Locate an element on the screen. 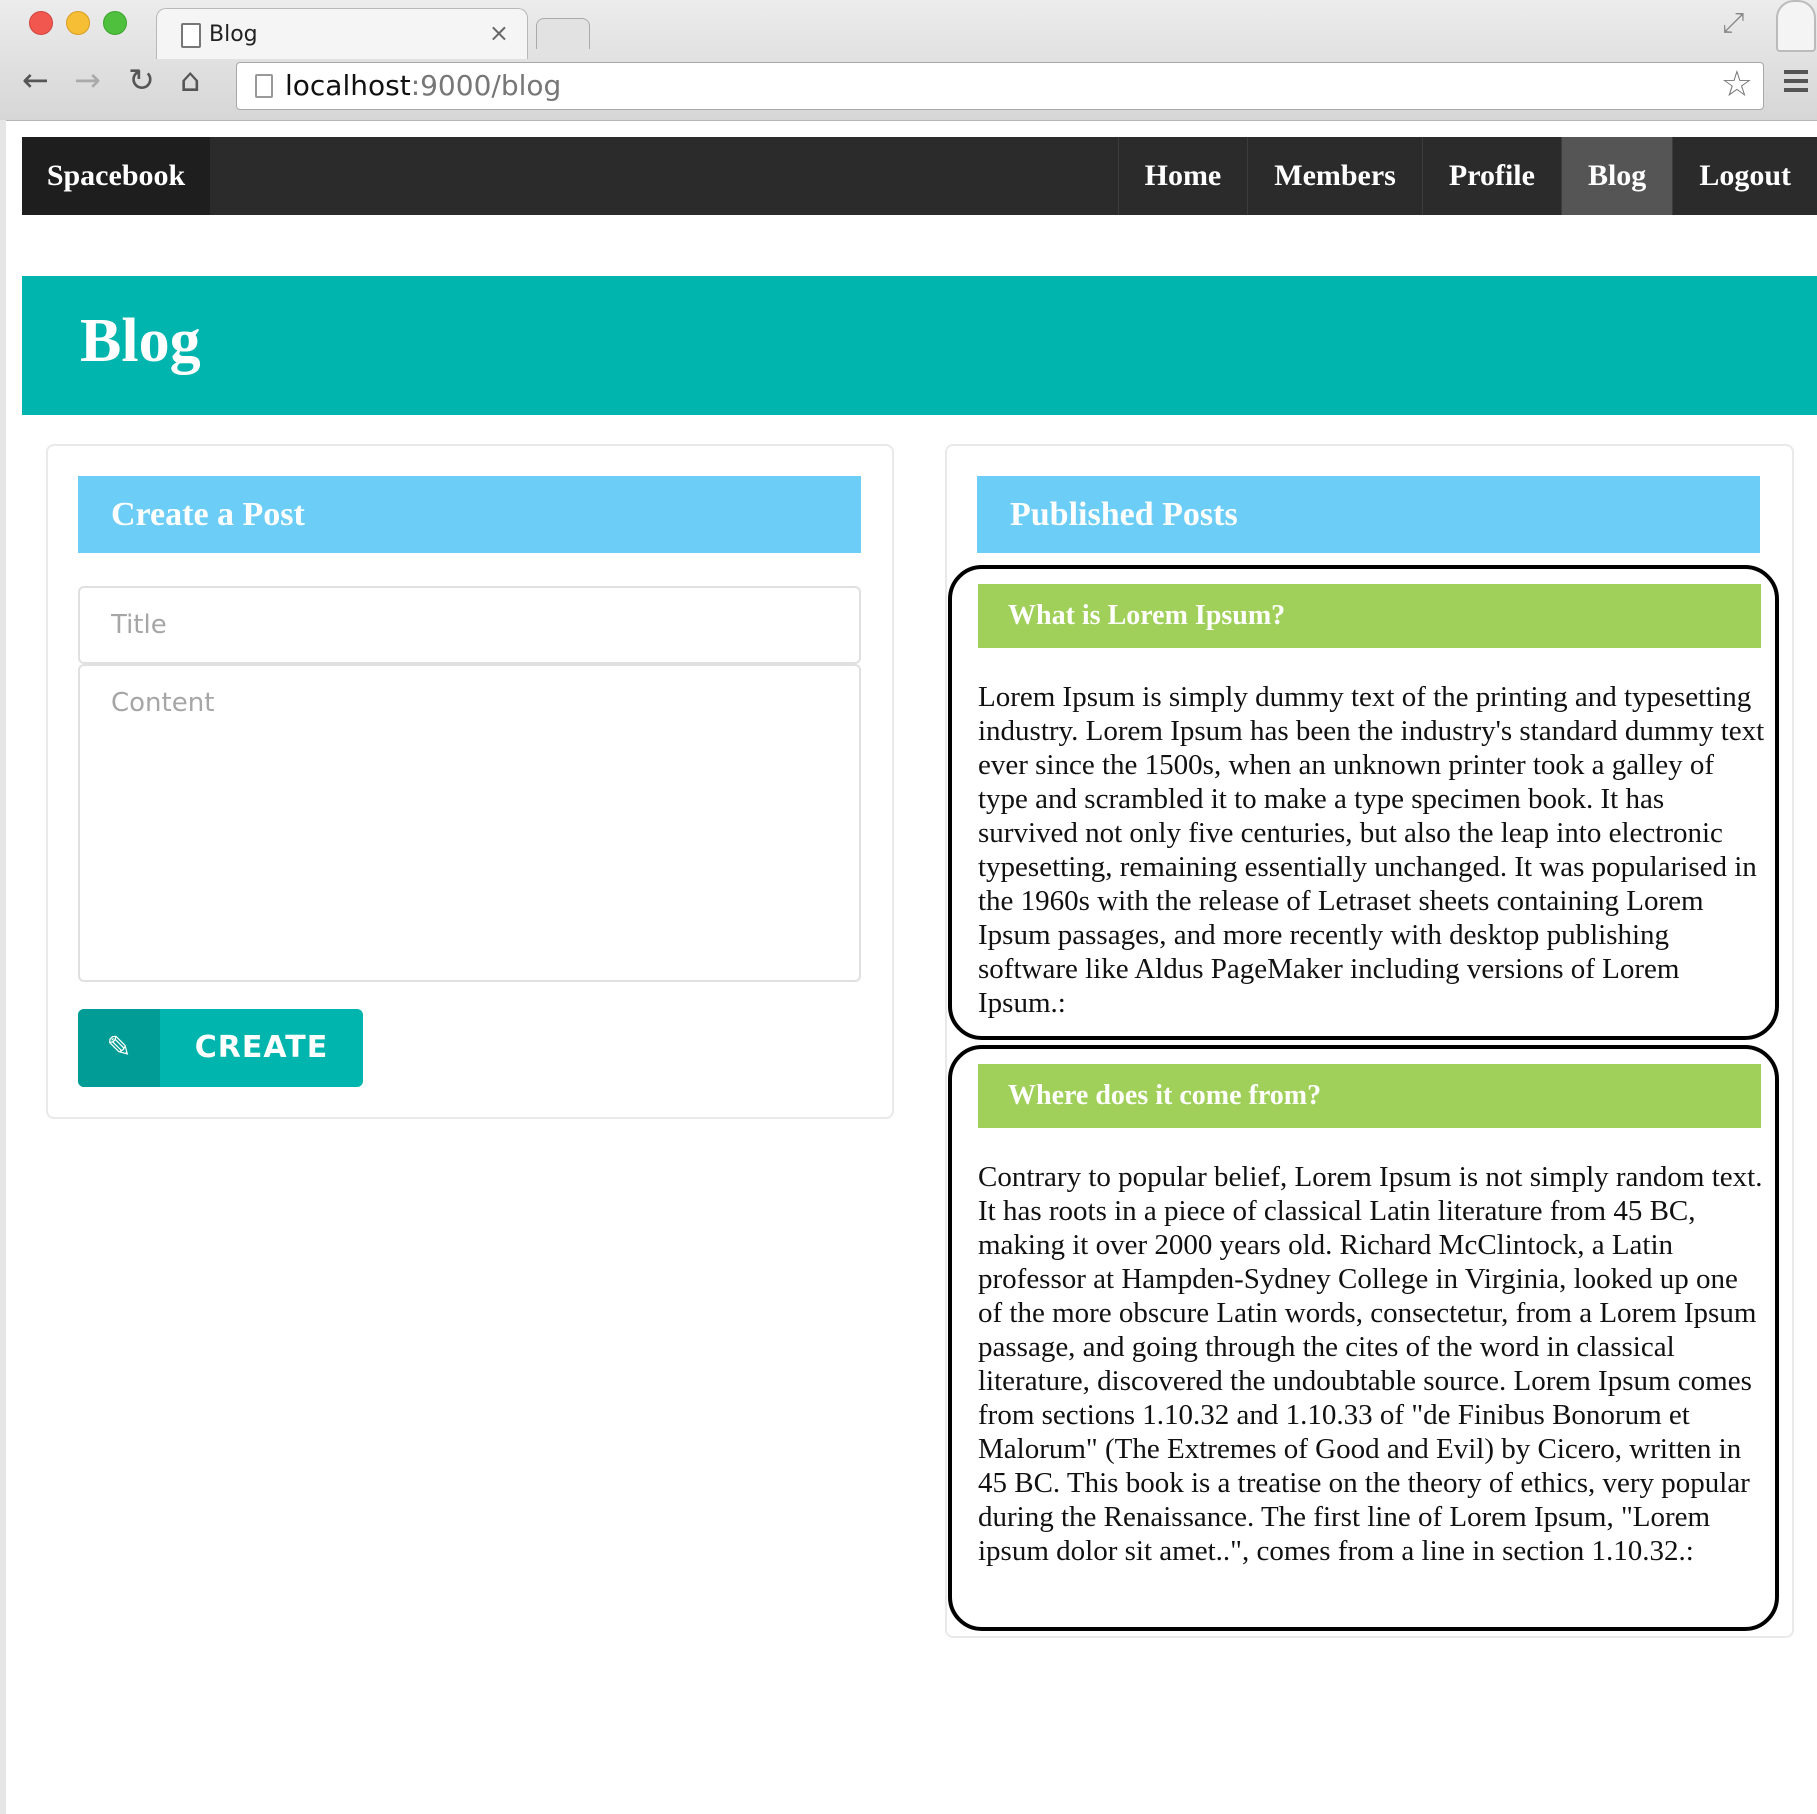  home-icon: ⌂ is located at coordinates (190, 80).